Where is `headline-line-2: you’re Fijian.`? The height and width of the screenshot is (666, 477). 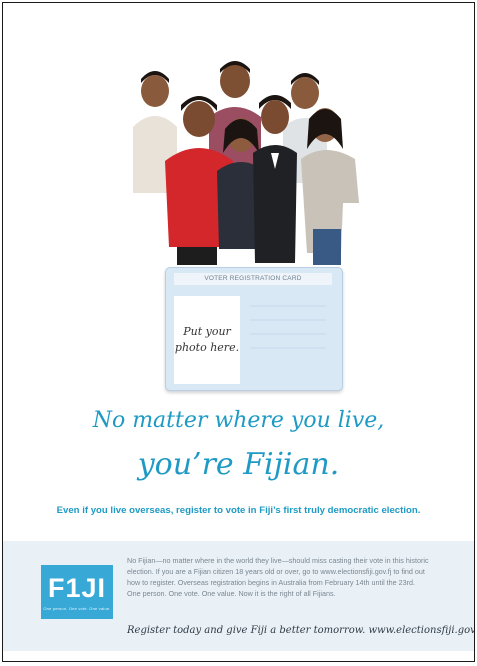
headline-line-2: you’re Fijian. is located at coordinates (238, 464).